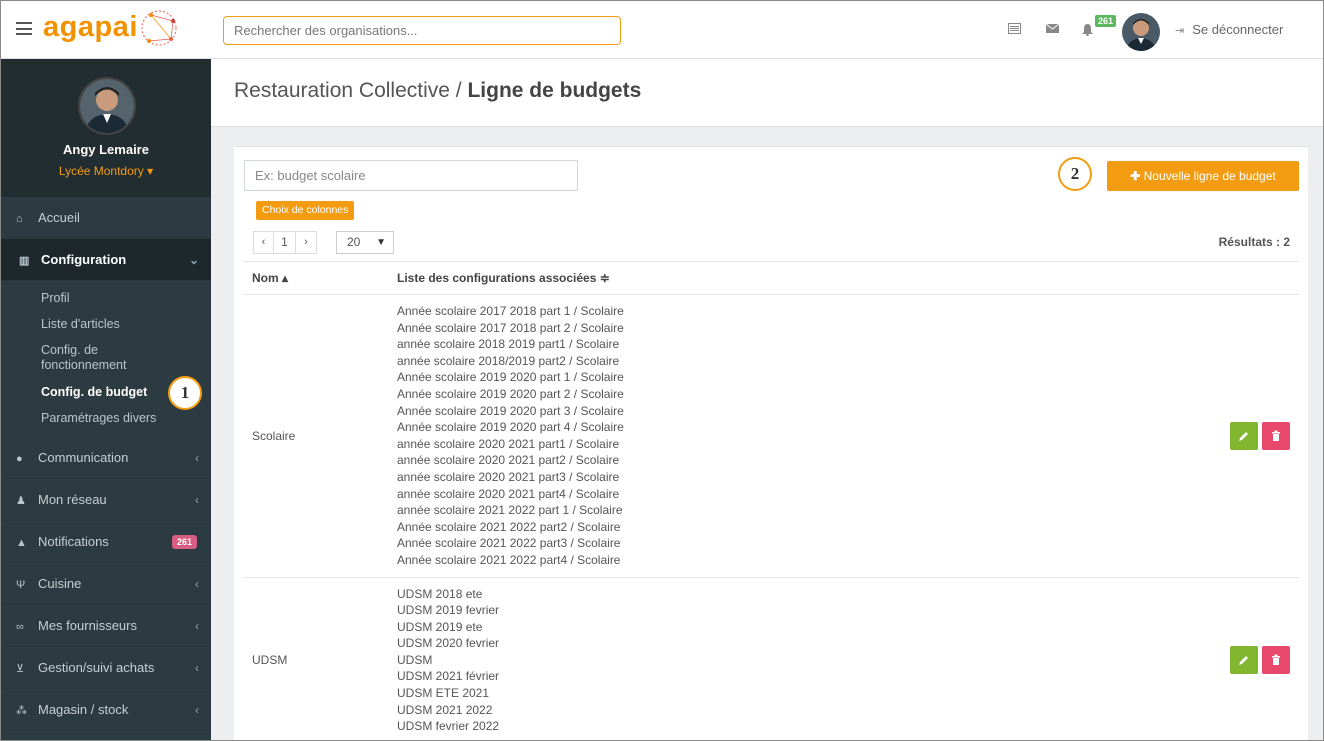 This screenshot has height=741, width=1324. I want to click on submenu-item-config-fonctionnement: Config. de fonctionnement, so click(76, 358).